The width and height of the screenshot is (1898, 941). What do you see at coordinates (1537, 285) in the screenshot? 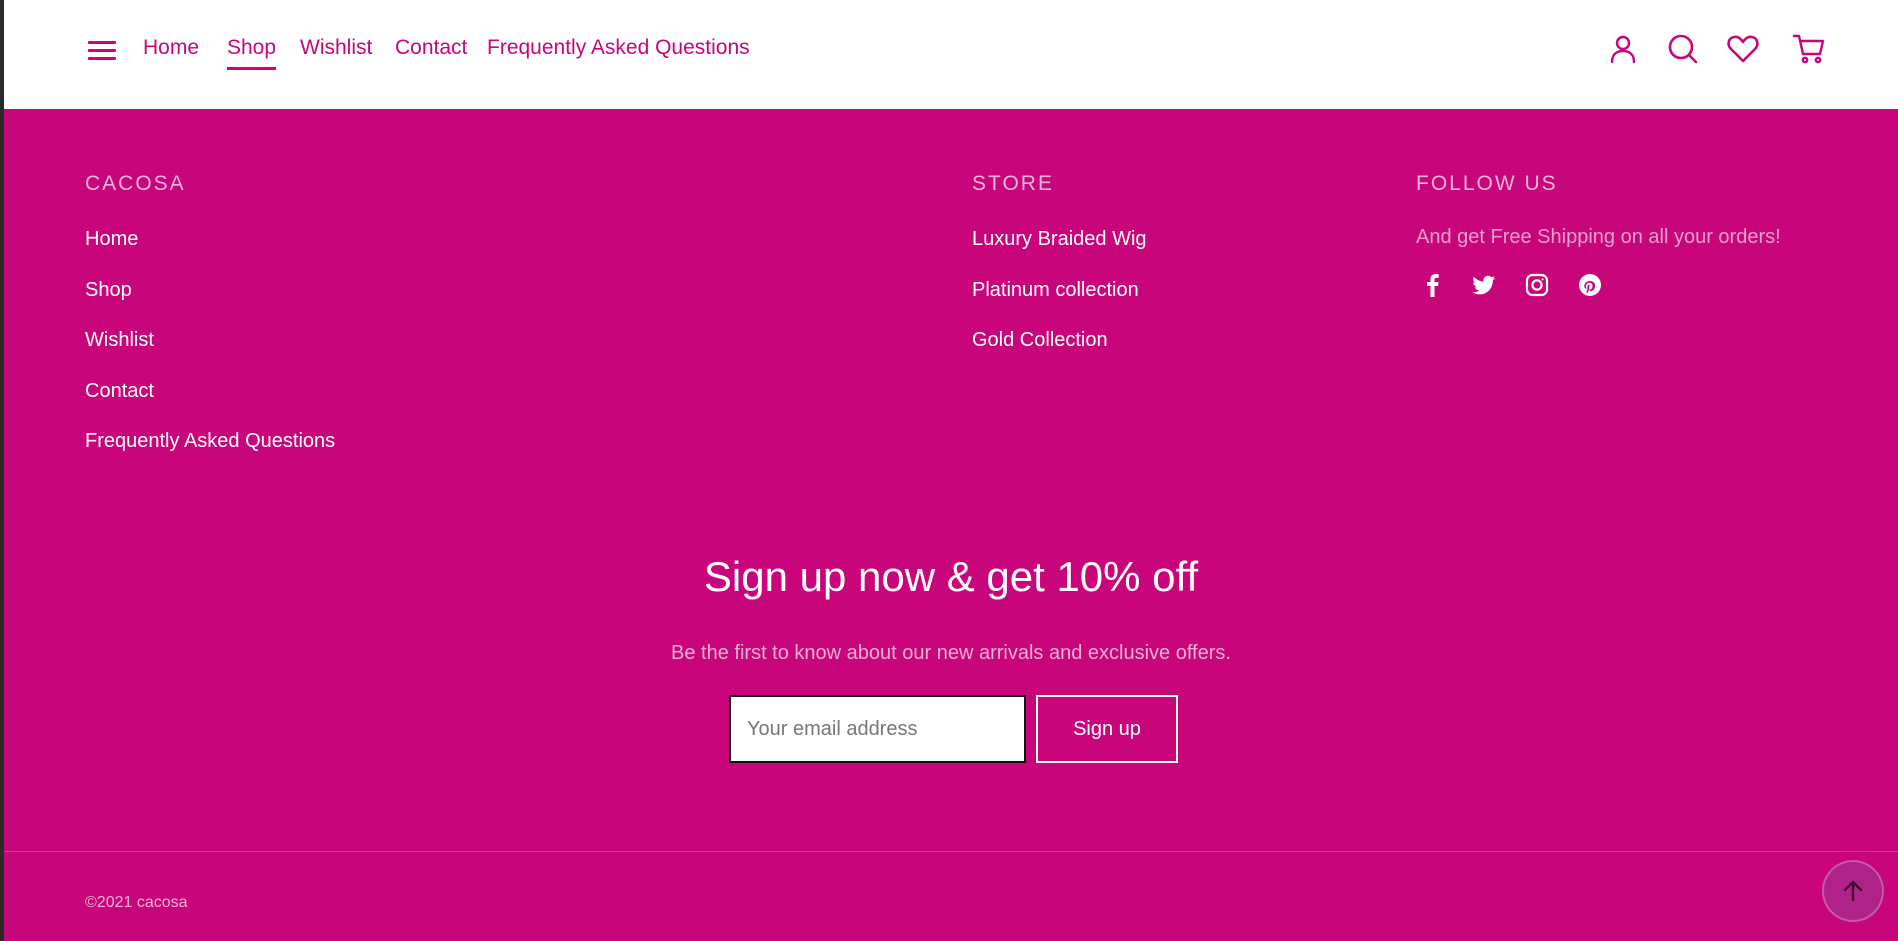
I see `instagram-icon` at bounding box center [1537, 285].